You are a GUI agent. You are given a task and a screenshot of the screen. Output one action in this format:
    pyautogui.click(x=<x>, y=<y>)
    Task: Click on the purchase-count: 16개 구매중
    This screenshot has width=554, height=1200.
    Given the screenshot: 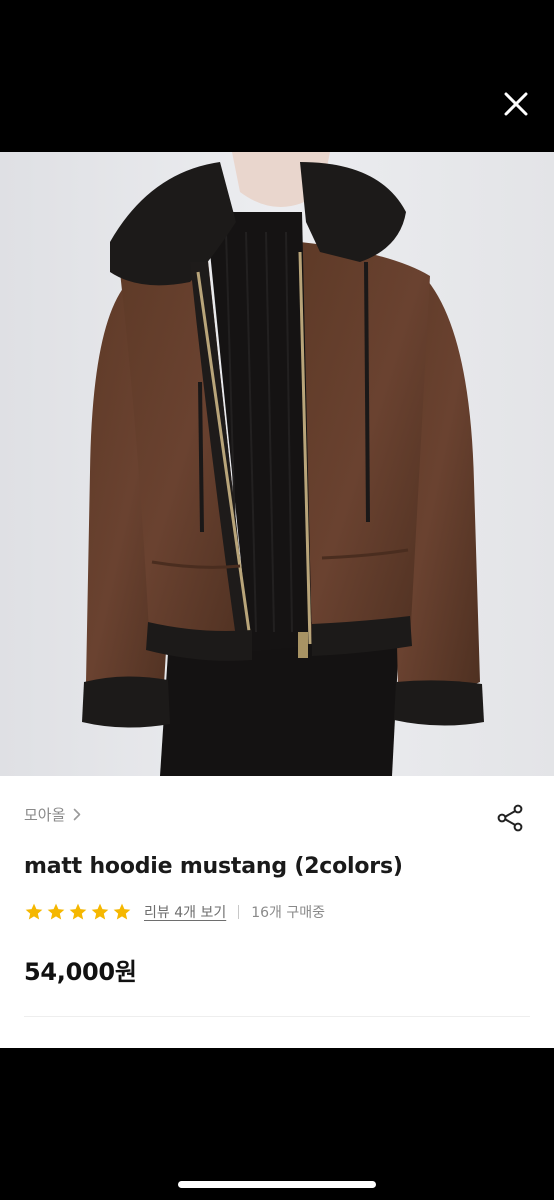 What is the action you would take?
    pyautogui.click(x=288, y=913)
    